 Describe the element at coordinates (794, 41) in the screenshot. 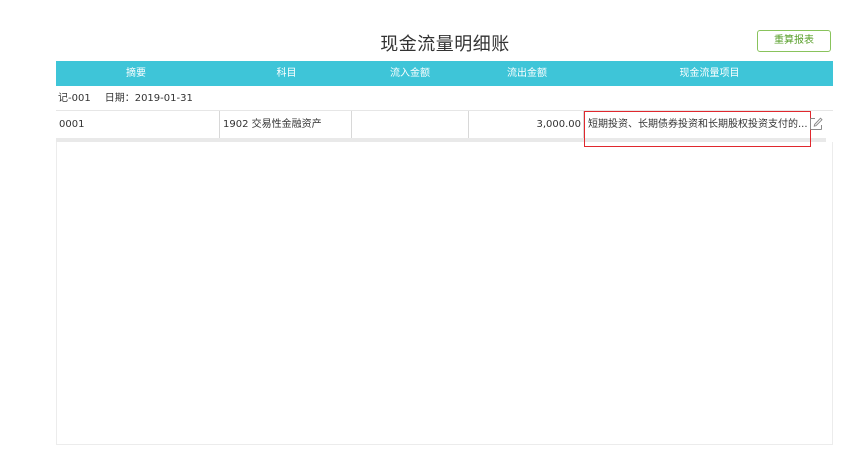

I see `recalculate-report-button: 重算报表` at that location.